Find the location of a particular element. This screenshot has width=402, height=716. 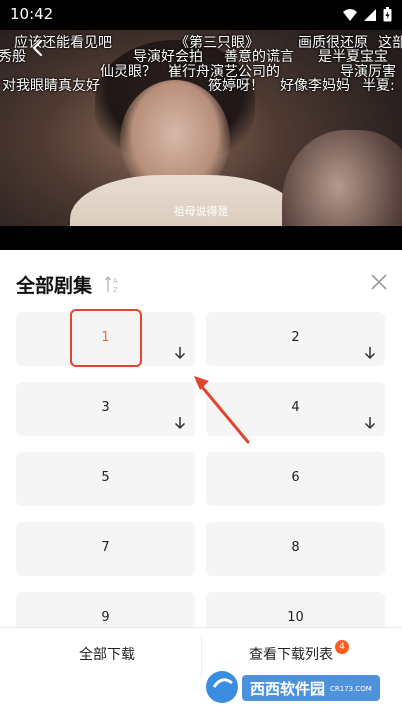

episode-number: 3 is located at coordinates (105, 407).